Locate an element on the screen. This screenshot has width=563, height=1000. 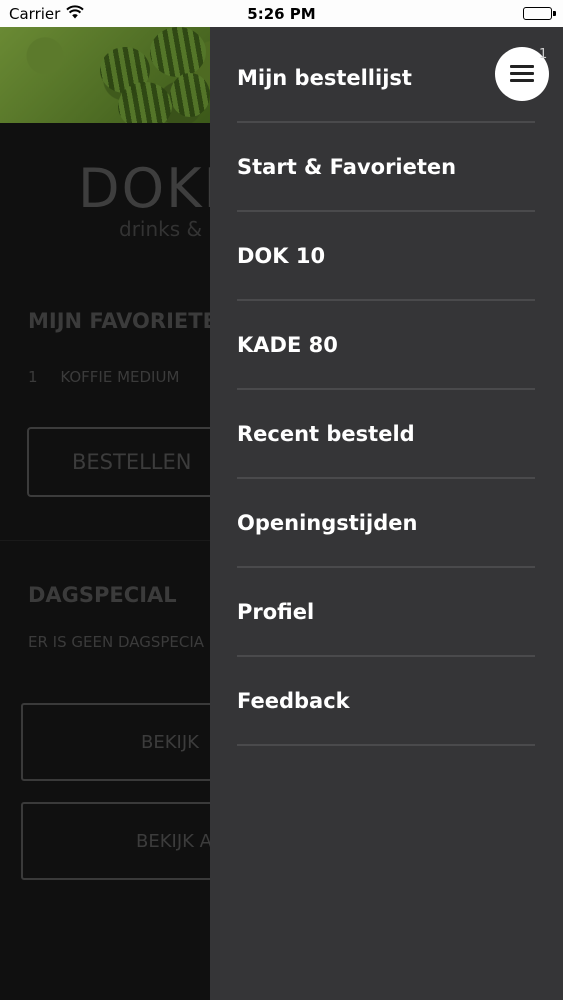
menu-item-recent-besteld: Recent besteld is located at coordinates (386, 434).